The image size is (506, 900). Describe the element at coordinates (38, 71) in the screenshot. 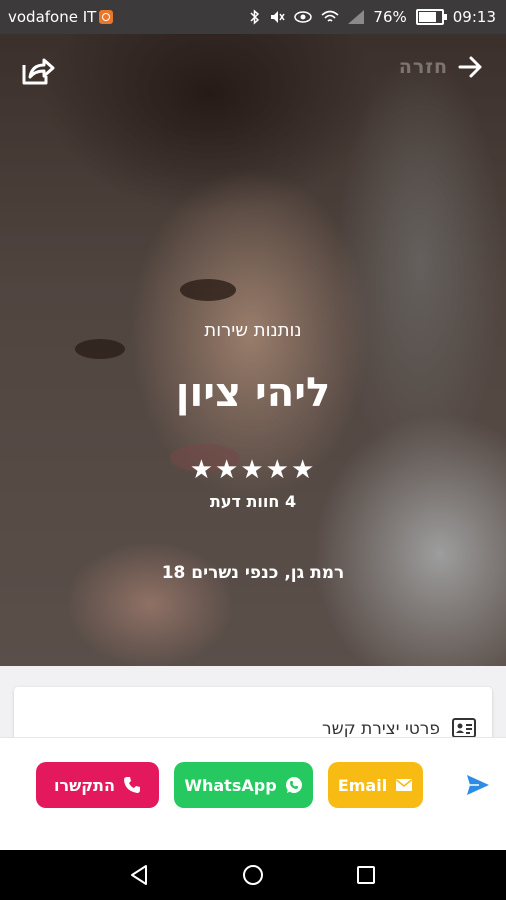

I see `share-icon` at that location.